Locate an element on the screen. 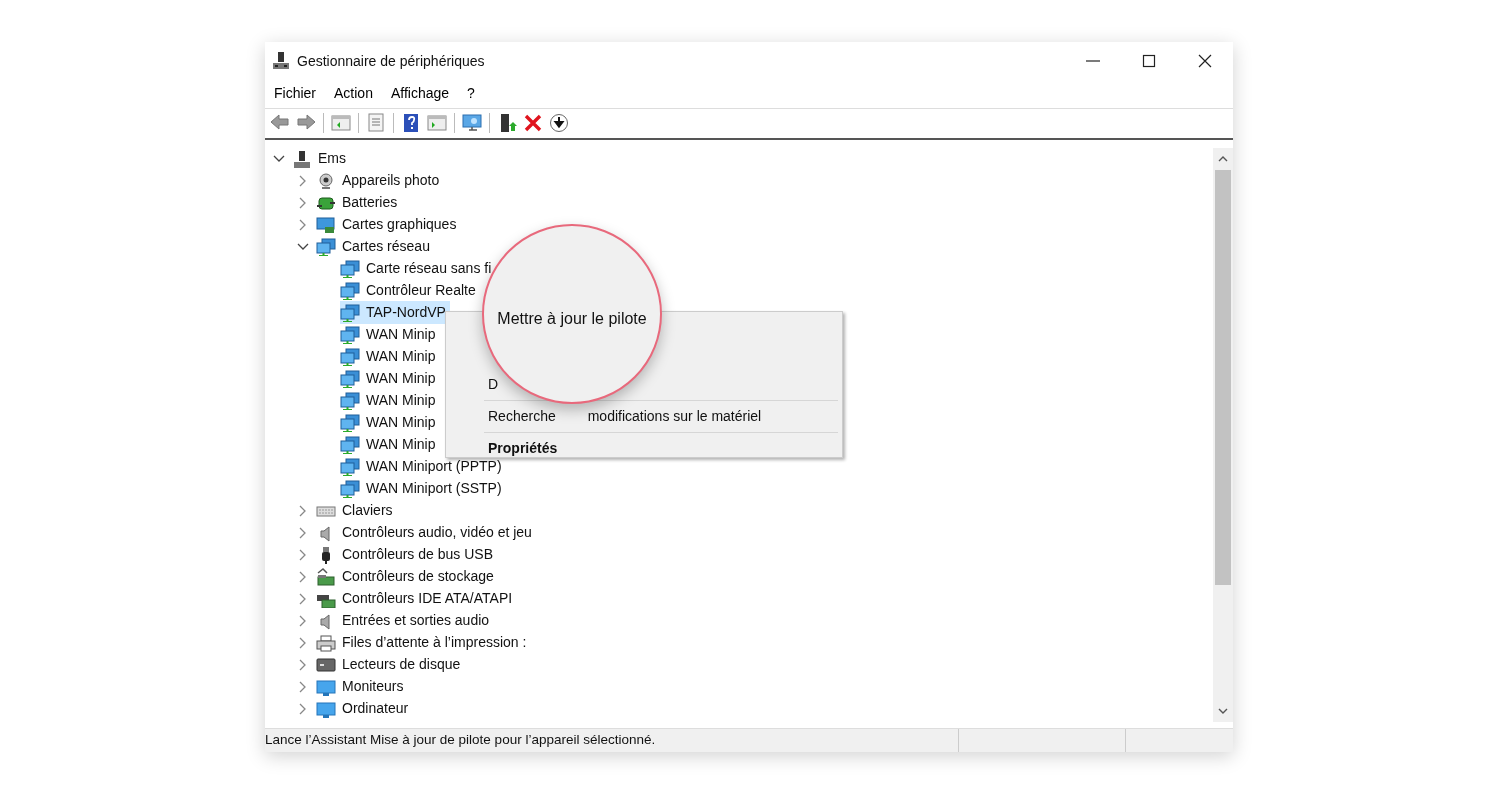 The width and height of the screenshot is (1500, 800). window-title: Gestionnaire de périphériques is located at coordinates (391, 61).